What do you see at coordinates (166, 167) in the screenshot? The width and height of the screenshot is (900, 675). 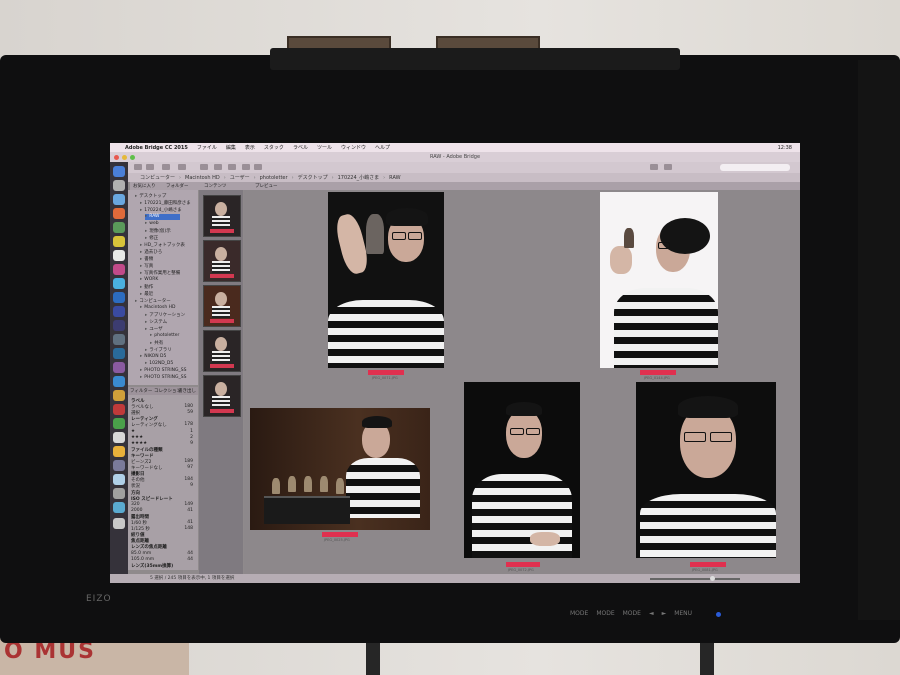 I see `recent-icon` at bounding box center [166, 167].